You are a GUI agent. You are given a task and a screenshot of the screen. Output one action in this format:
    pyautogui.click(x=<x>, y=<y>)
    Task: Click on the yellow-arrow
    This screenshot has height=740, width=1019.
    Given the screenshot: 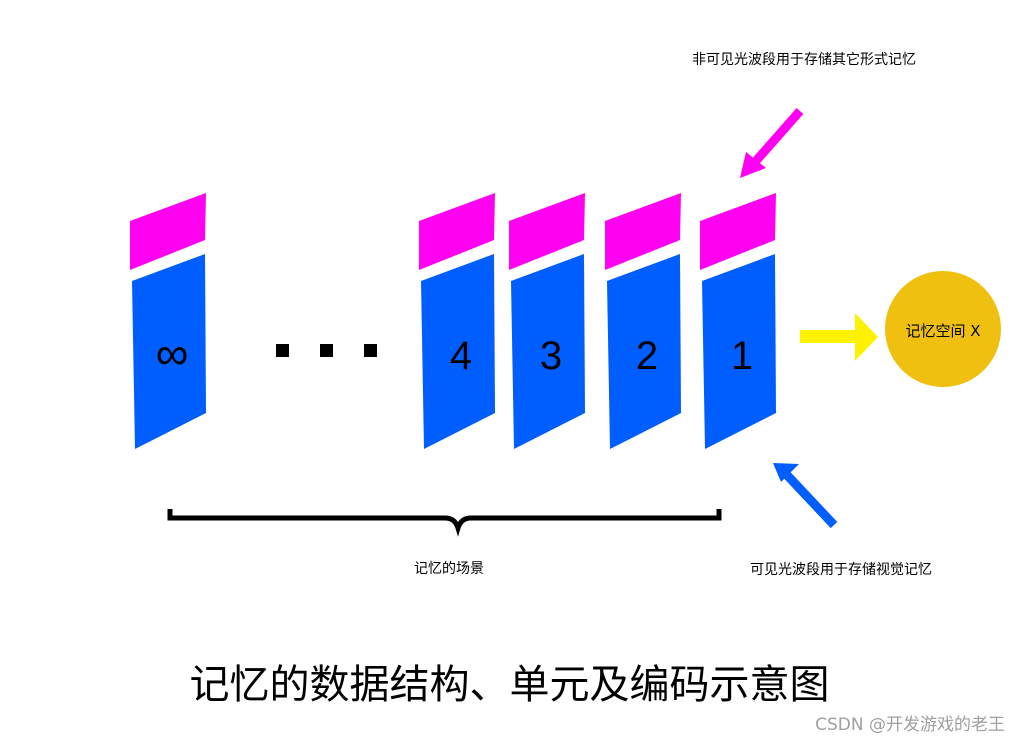 What is the action you would take?
    pyautogui.click(x=839, y=337)
    